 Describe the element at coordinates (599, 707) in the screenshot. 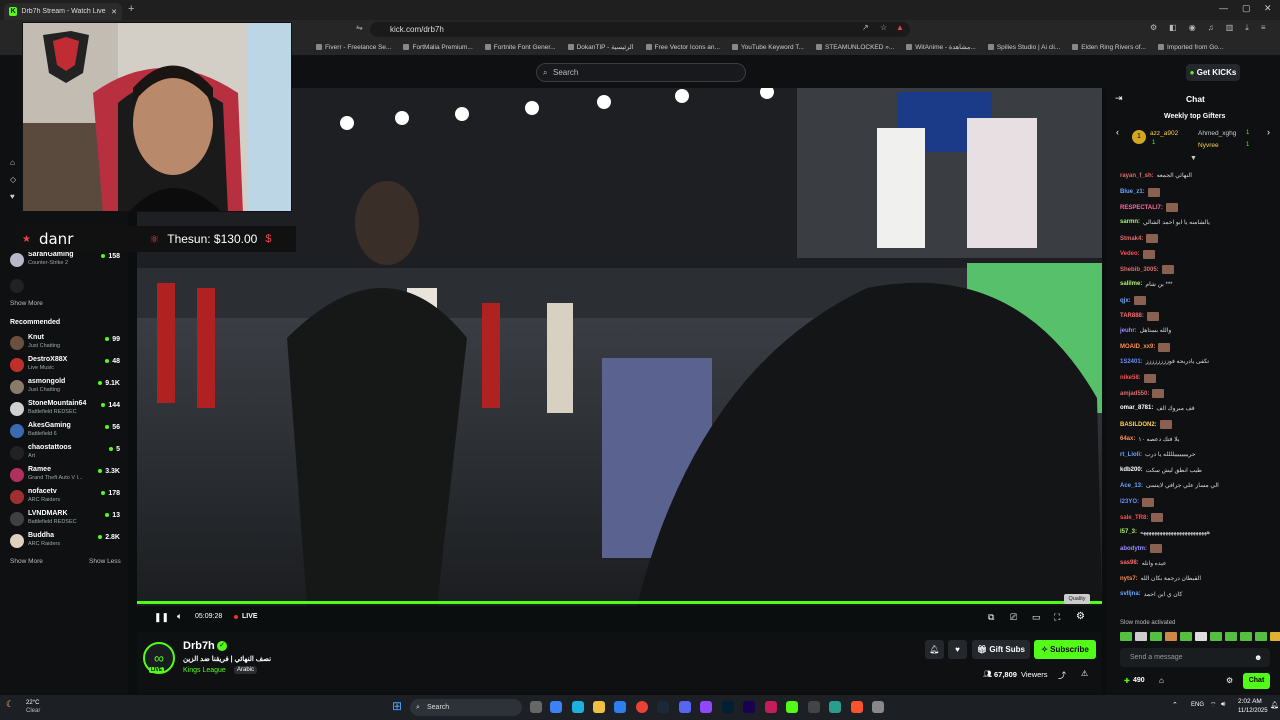

I see `file-explorer-icon` at that location.